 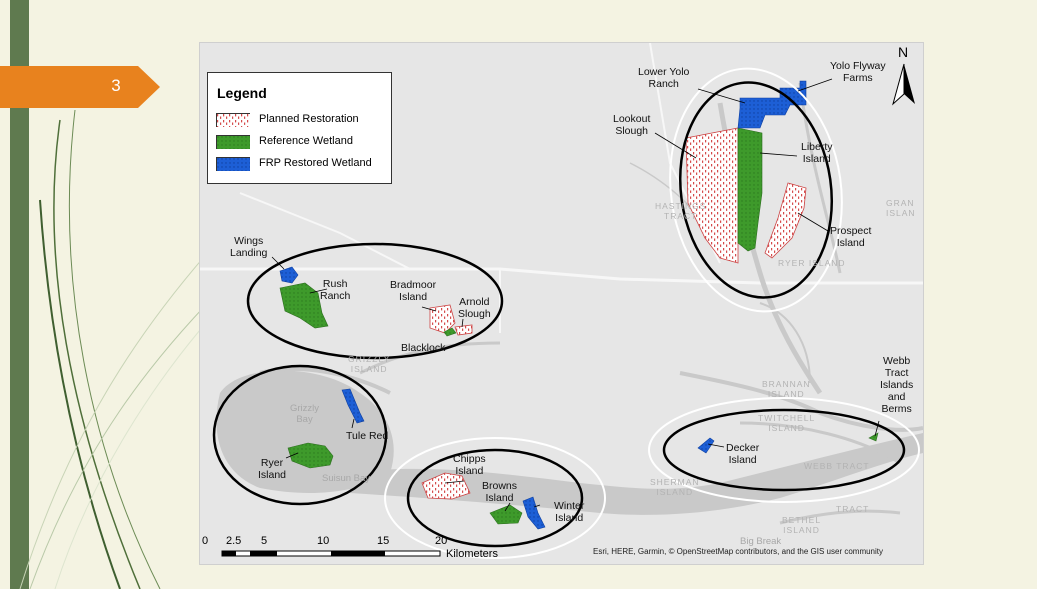 What do you see at coordinates (233, 164) in the screenshot?
I see `frp-restored-wetland-swatch` at bounding box center [233, 164].